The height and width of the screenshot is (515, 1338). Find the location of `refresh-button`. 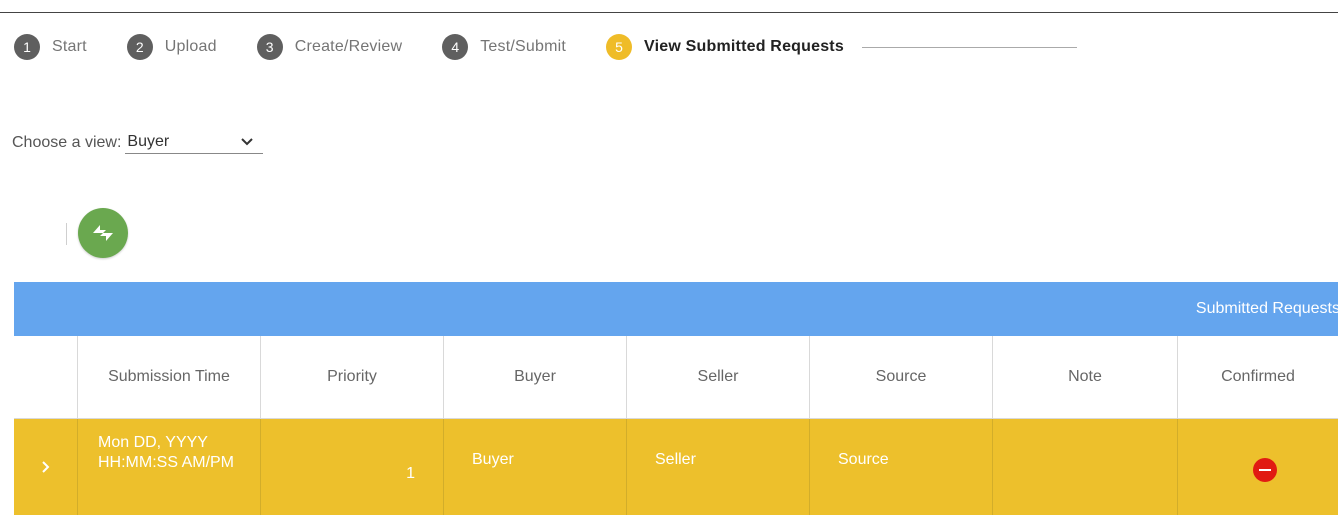

refresh-button is located at coordinates (103, 233).